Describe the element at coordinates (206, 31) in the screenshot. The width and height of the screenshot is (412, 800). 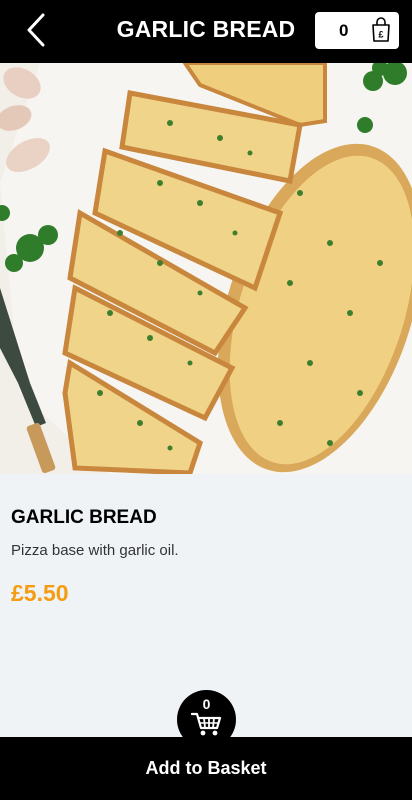
I see `top-bar: GARLIC BREAD 0 £` at that location.